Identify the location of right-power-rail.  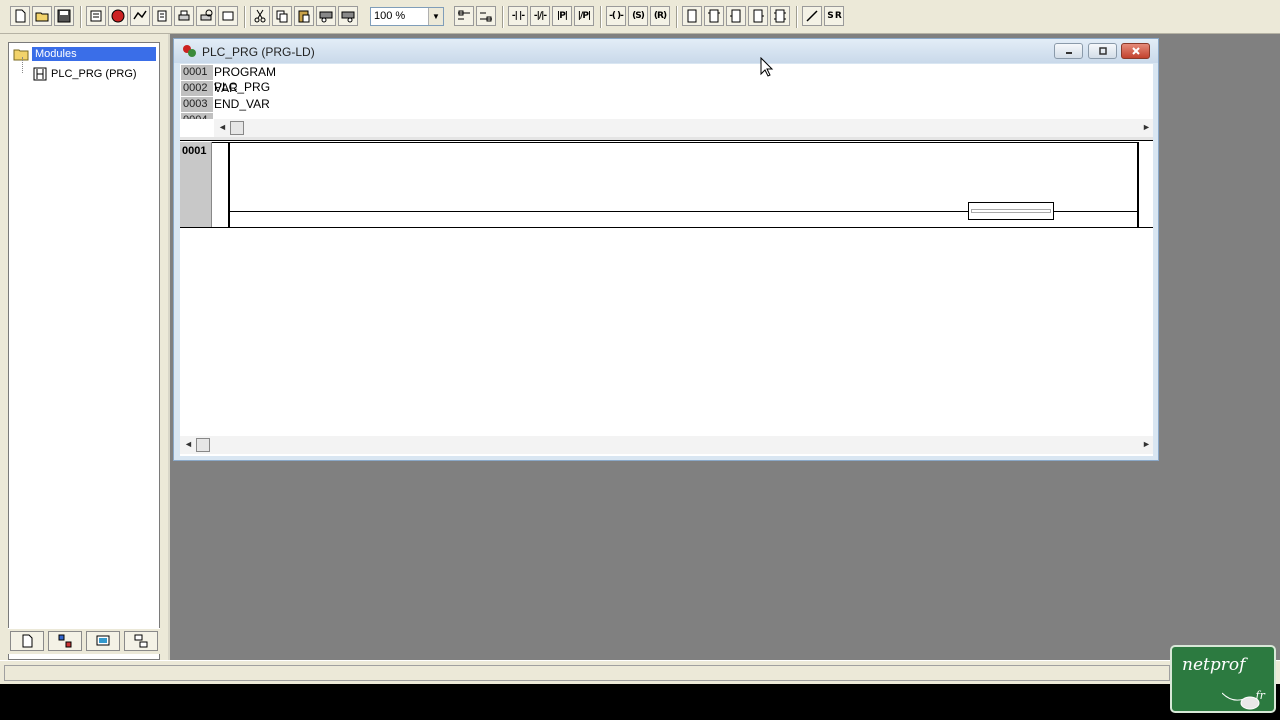
(1138, 185).